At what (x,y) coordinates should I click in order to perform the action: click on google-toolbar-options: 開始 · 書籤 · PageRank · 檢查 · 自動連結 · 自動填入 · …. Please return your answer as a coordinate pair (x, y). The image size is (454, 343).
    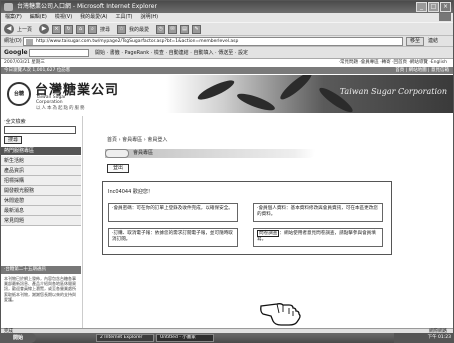
    Looking at the image, I should click on (171, 53).